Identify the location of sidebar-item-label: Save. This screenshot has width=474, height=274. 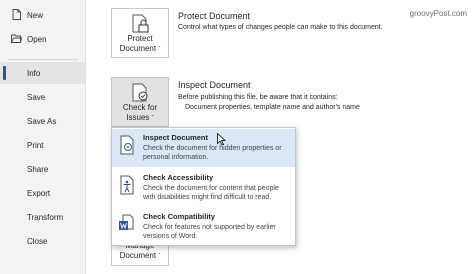
(36, 97).